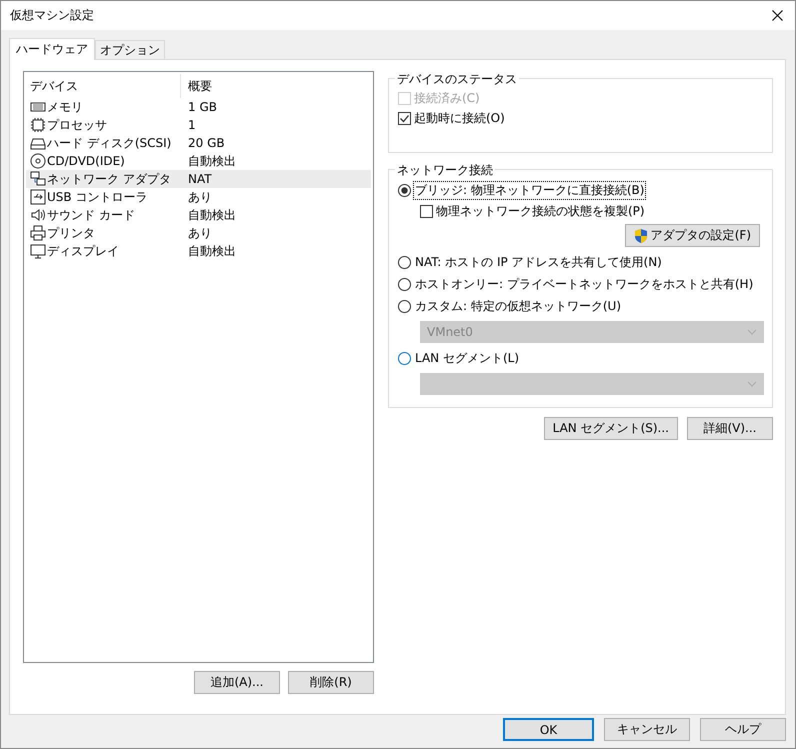 The height and width of the screenshot is (749, 796). I want to click on help-button: ヘルプ, so click(743, 729).